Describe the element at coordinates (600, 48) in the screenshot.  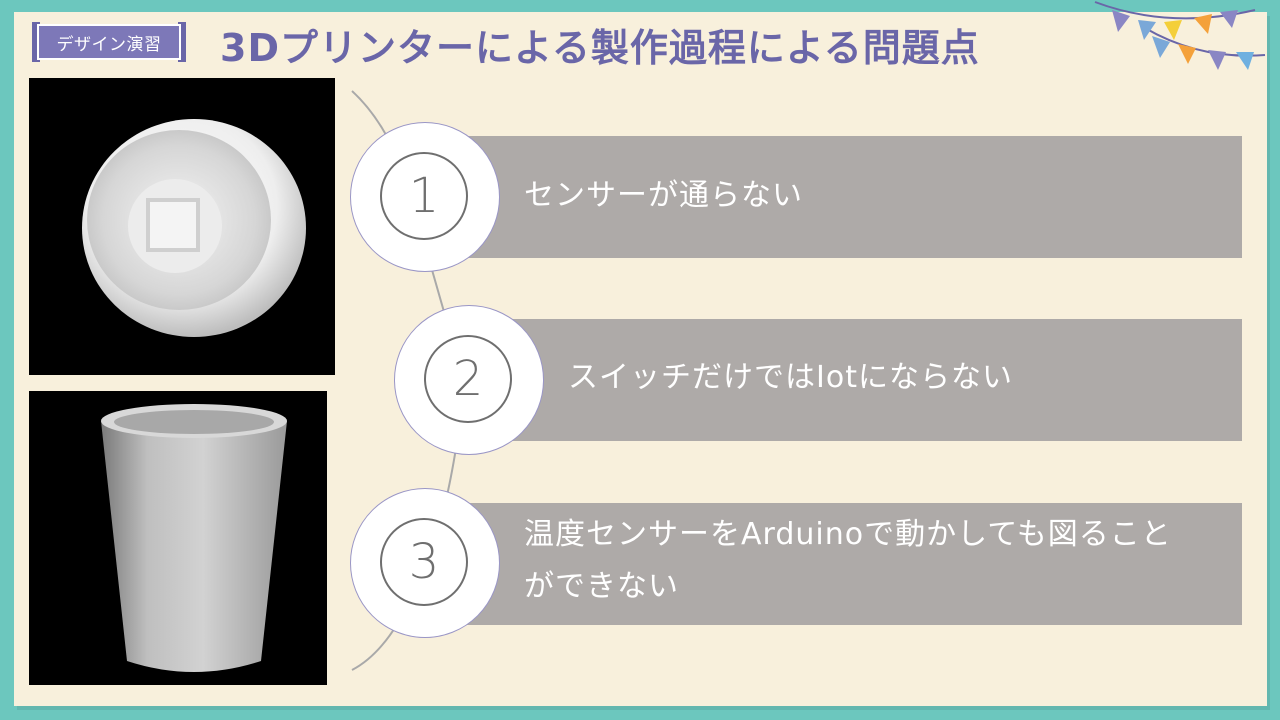
I see `page-title: 3Dプリンターによる製作過程による問題点` at that location.